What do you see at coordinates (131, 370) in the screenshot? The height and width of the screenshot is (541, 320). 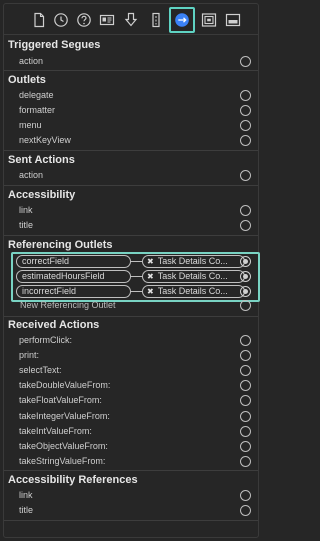 I see `received-action-row: selectText:` at bounding box center [131, 370].